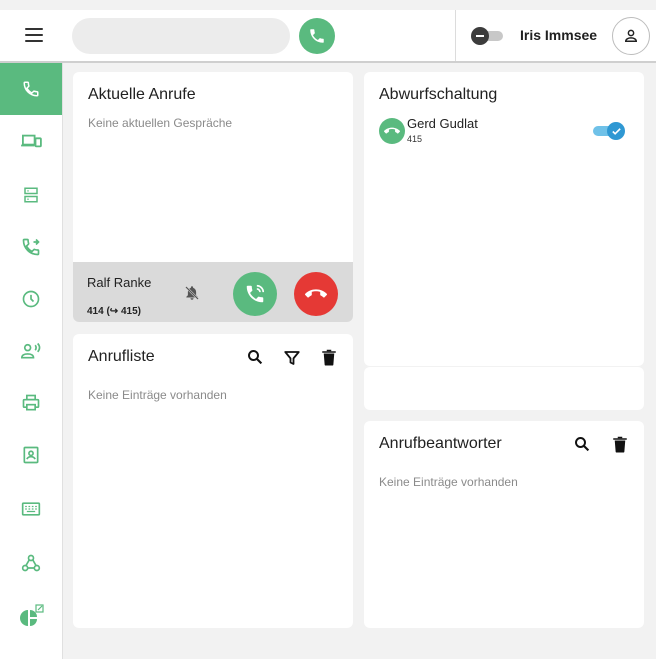 The height and width of the screenshot is (659, 656). What do you see at coordinates (504, 388) in the screenshot?
I see `empty-card` at bounding box center [504, 388].